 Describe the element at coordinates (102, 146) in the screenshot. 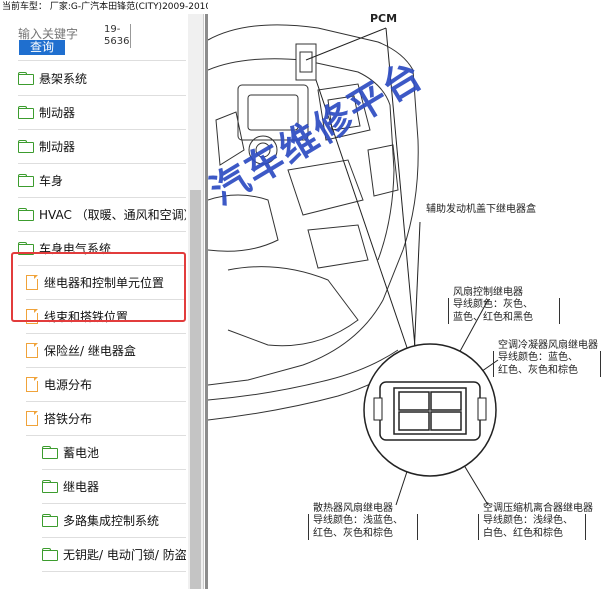

I see `tree-item-brakes-2: 制动器` at that location.